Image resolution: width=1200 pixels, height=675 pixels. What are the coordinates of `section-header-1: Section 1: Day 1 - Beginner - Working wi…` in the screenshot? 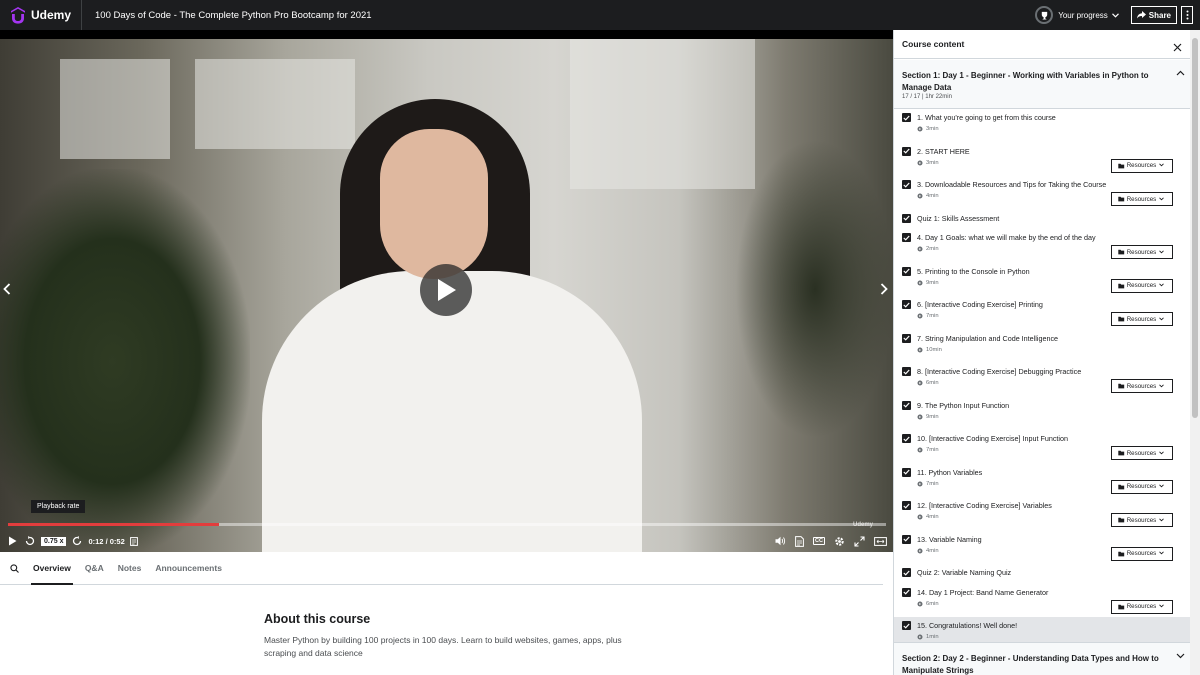 It's located at (1042, 84).